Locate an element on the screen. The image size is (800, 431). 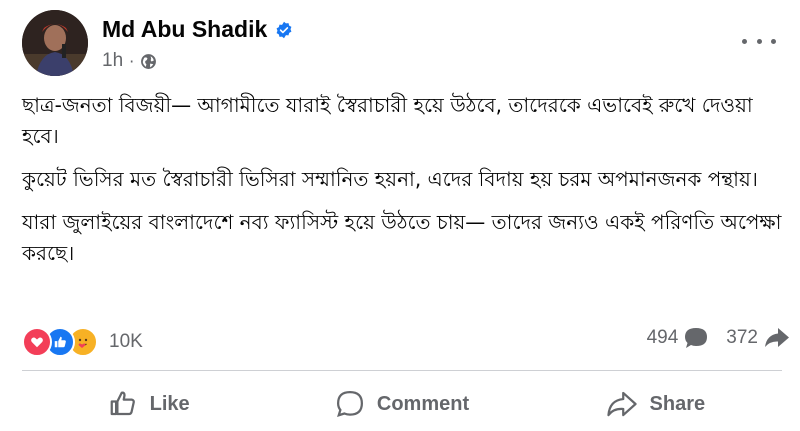
comment-count-value: 494 is located at coordinates (662, 337).